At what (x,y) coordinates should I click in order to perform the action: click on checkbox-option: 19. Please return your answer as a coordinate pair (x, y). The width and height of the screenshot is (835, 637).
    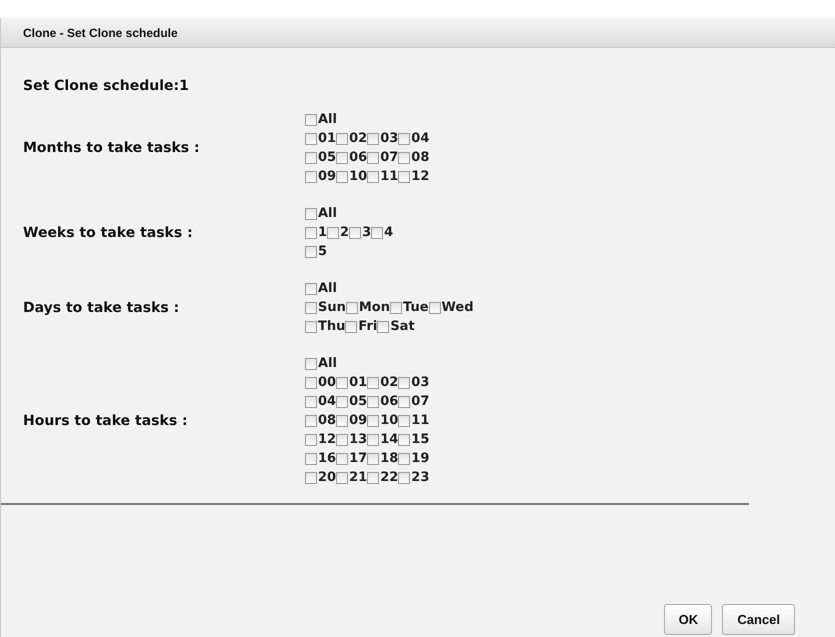
    Looking at the image, I should click on (414, 458).